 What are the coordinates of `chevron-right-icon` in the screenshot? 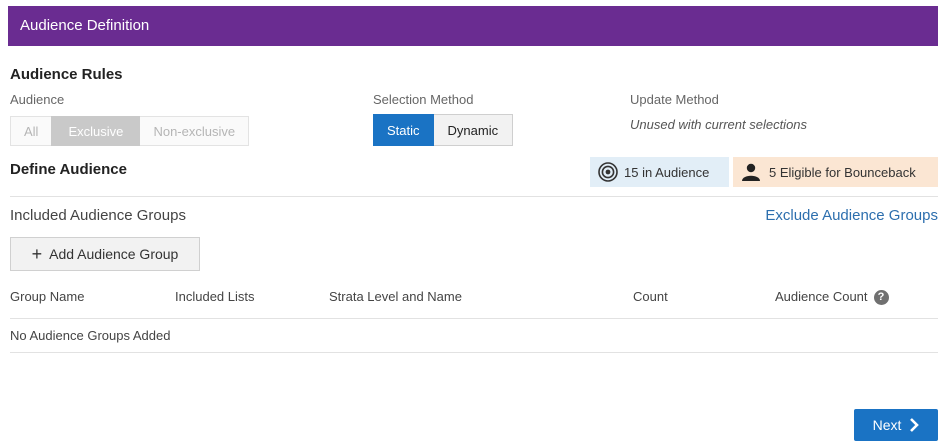 It's located at (914, 425).